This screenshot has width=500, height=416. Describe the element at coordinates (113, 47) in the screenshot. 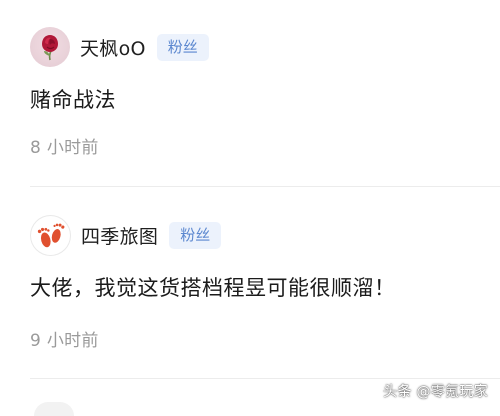

I see `username: 天枫oO` at that location.